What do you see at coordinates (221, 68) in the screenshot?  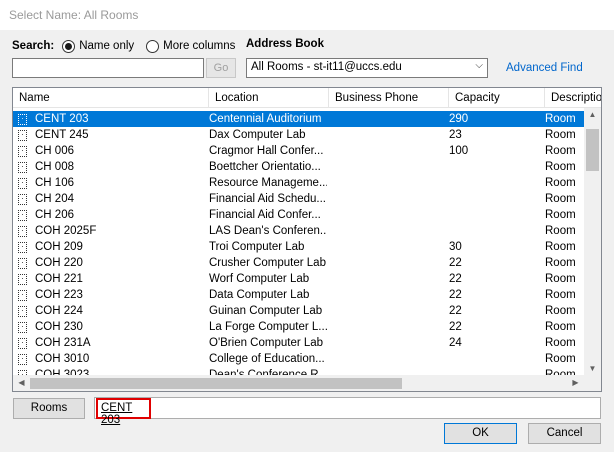 I see `go-button: Go` at bounding box center [221, 68].